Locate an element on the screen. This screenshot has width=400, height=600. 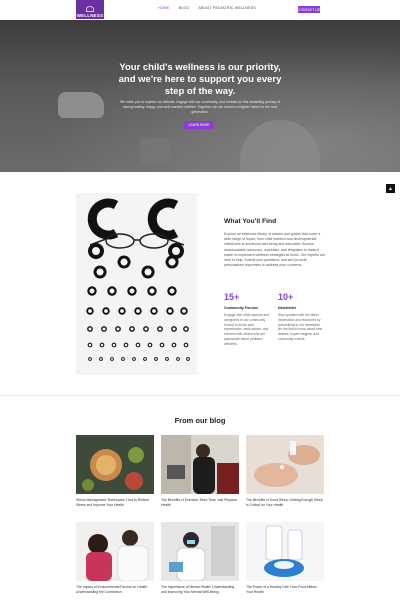
logo-icon is located at coordinates (90, 9).